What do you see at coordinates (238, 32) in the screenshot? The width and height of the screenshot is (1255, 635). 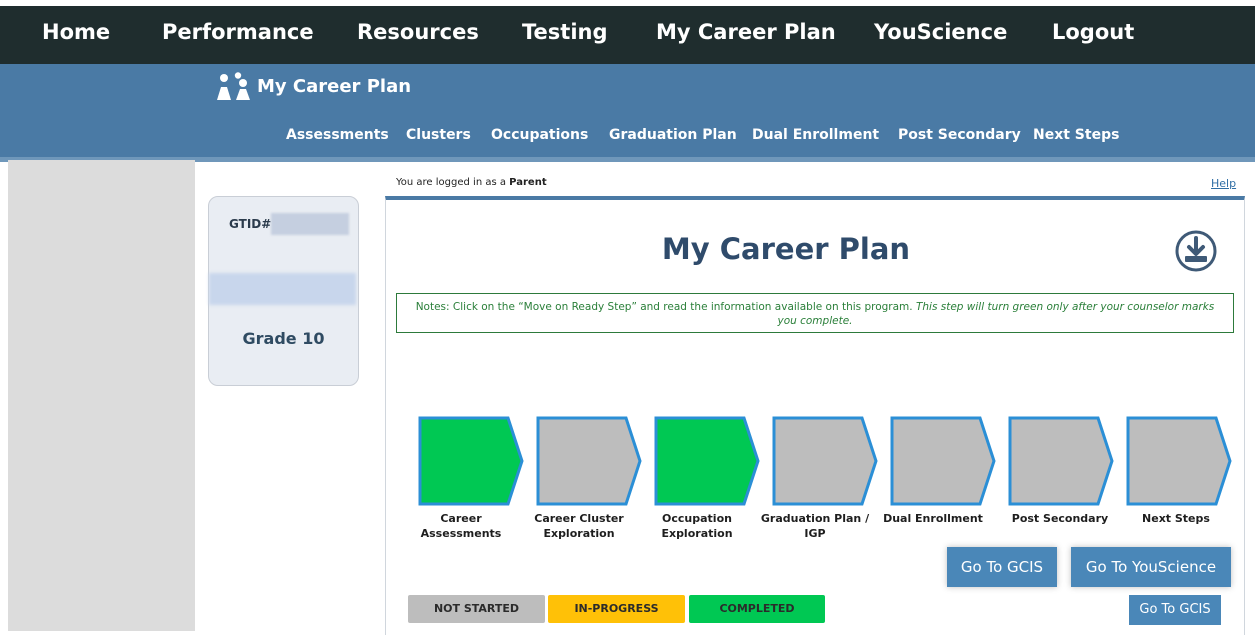 I see `nav-performance: Performance` at bounding box center [238, 32].